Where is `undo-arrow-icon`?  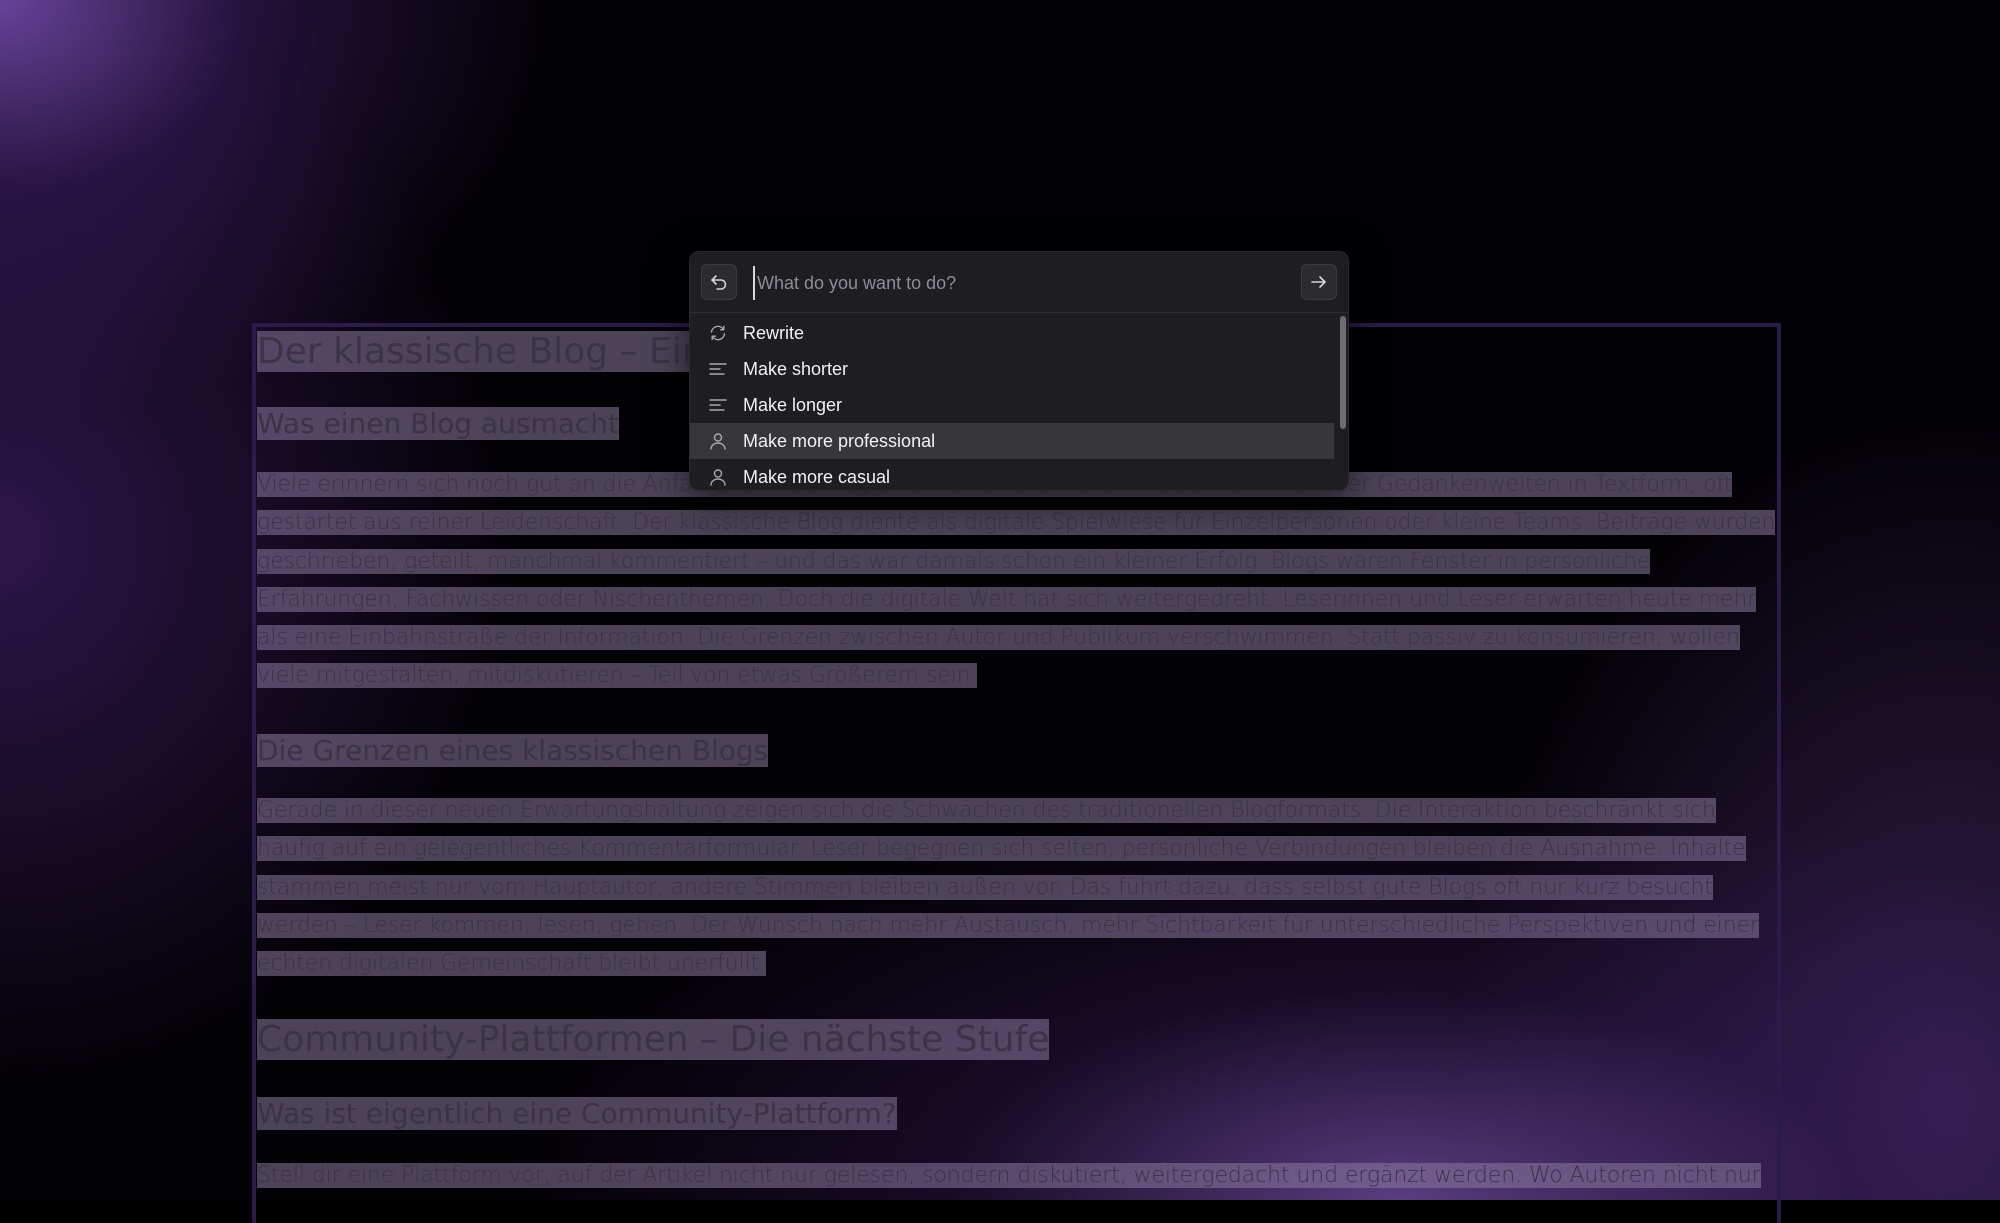
undo-arrow-icon is located at coordinates (719, 282).